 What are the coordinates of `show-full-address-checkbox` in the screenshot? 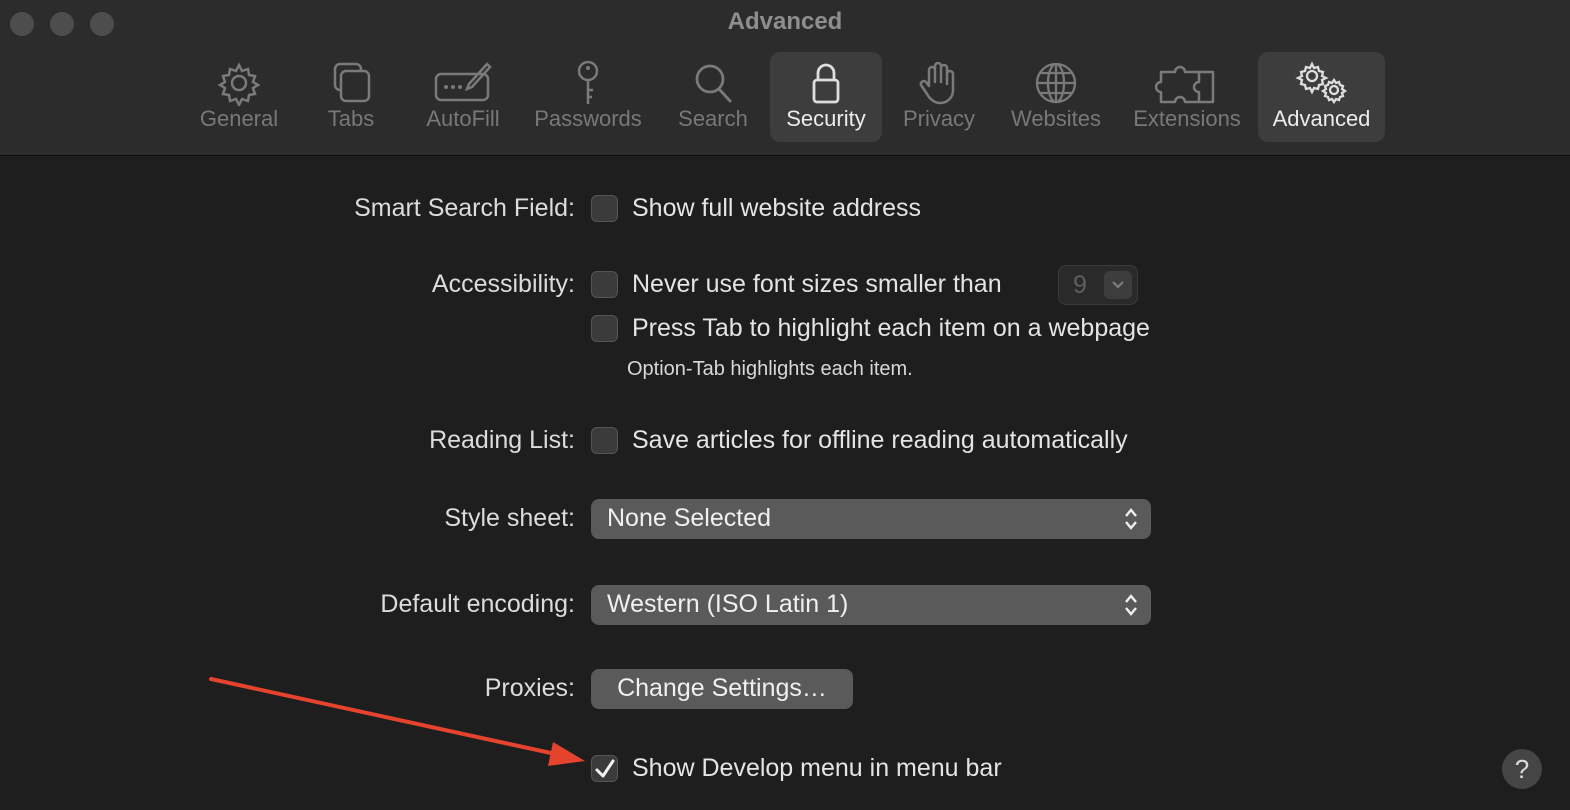 It's located at (604, 208).